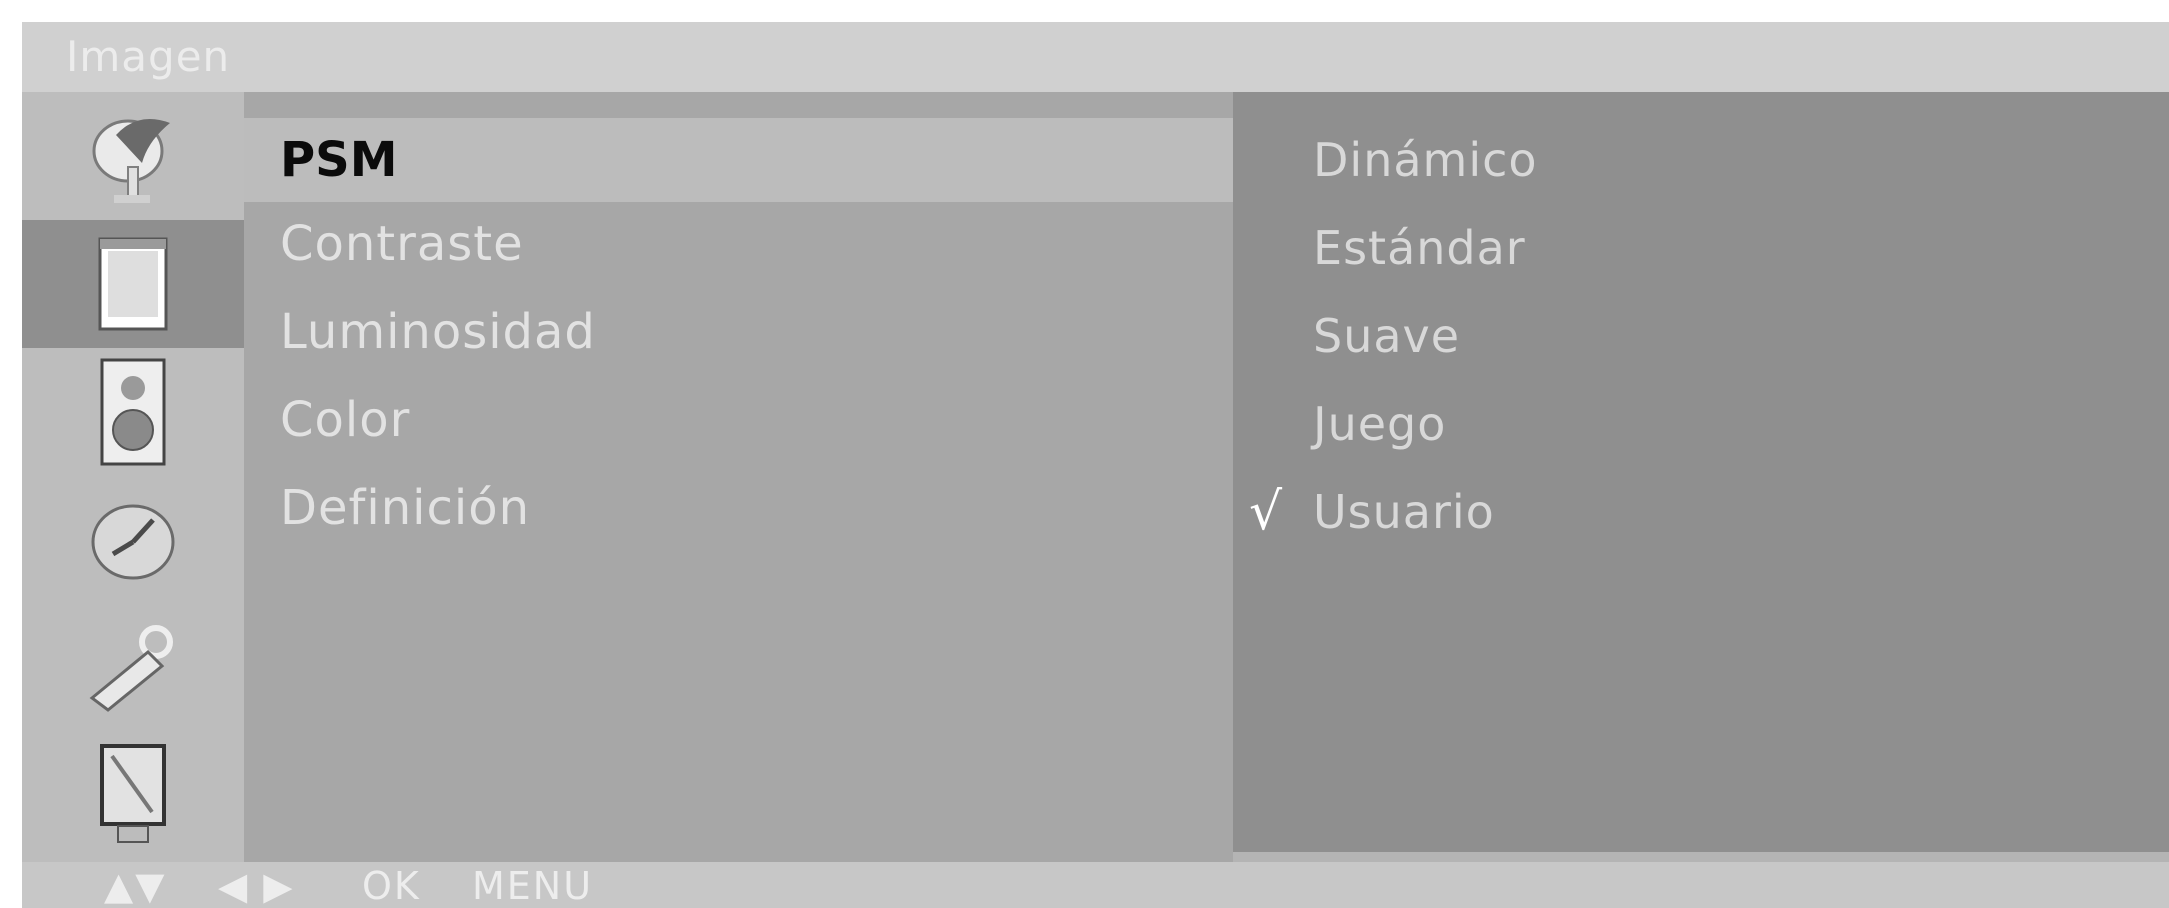  What do you see at coordinates (738, 160) in the screenshot?
I see `menu-item-psm: PSM` at bounding box center [738, 160].